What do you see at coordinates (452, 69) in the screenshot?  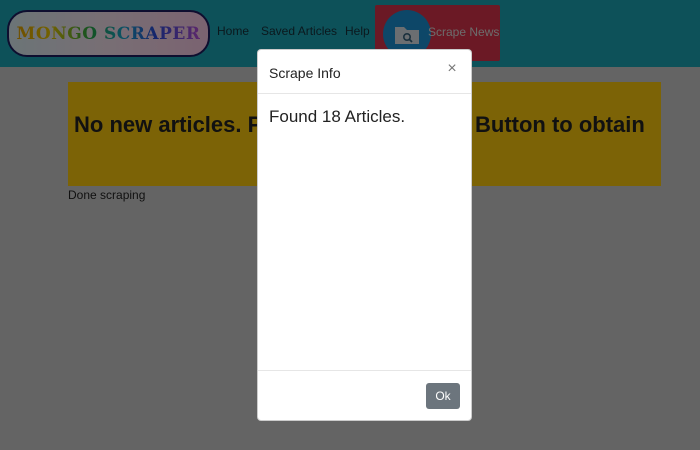 I see `close-icon: ×` at bounding box center [452, 69].